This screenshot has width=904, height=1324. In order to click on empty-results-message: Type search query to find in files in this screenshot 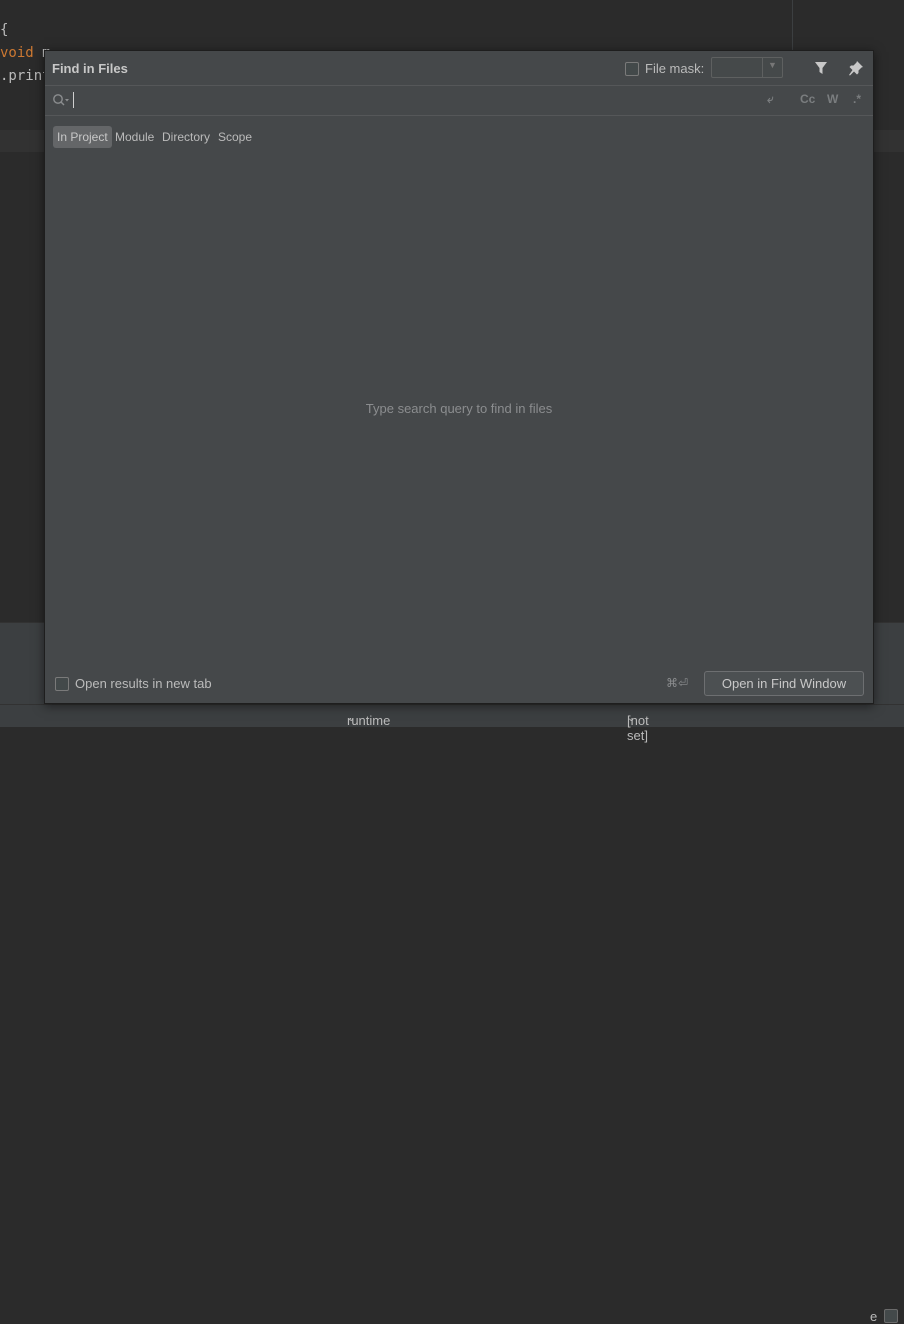, I will do `click(459, 408)`.